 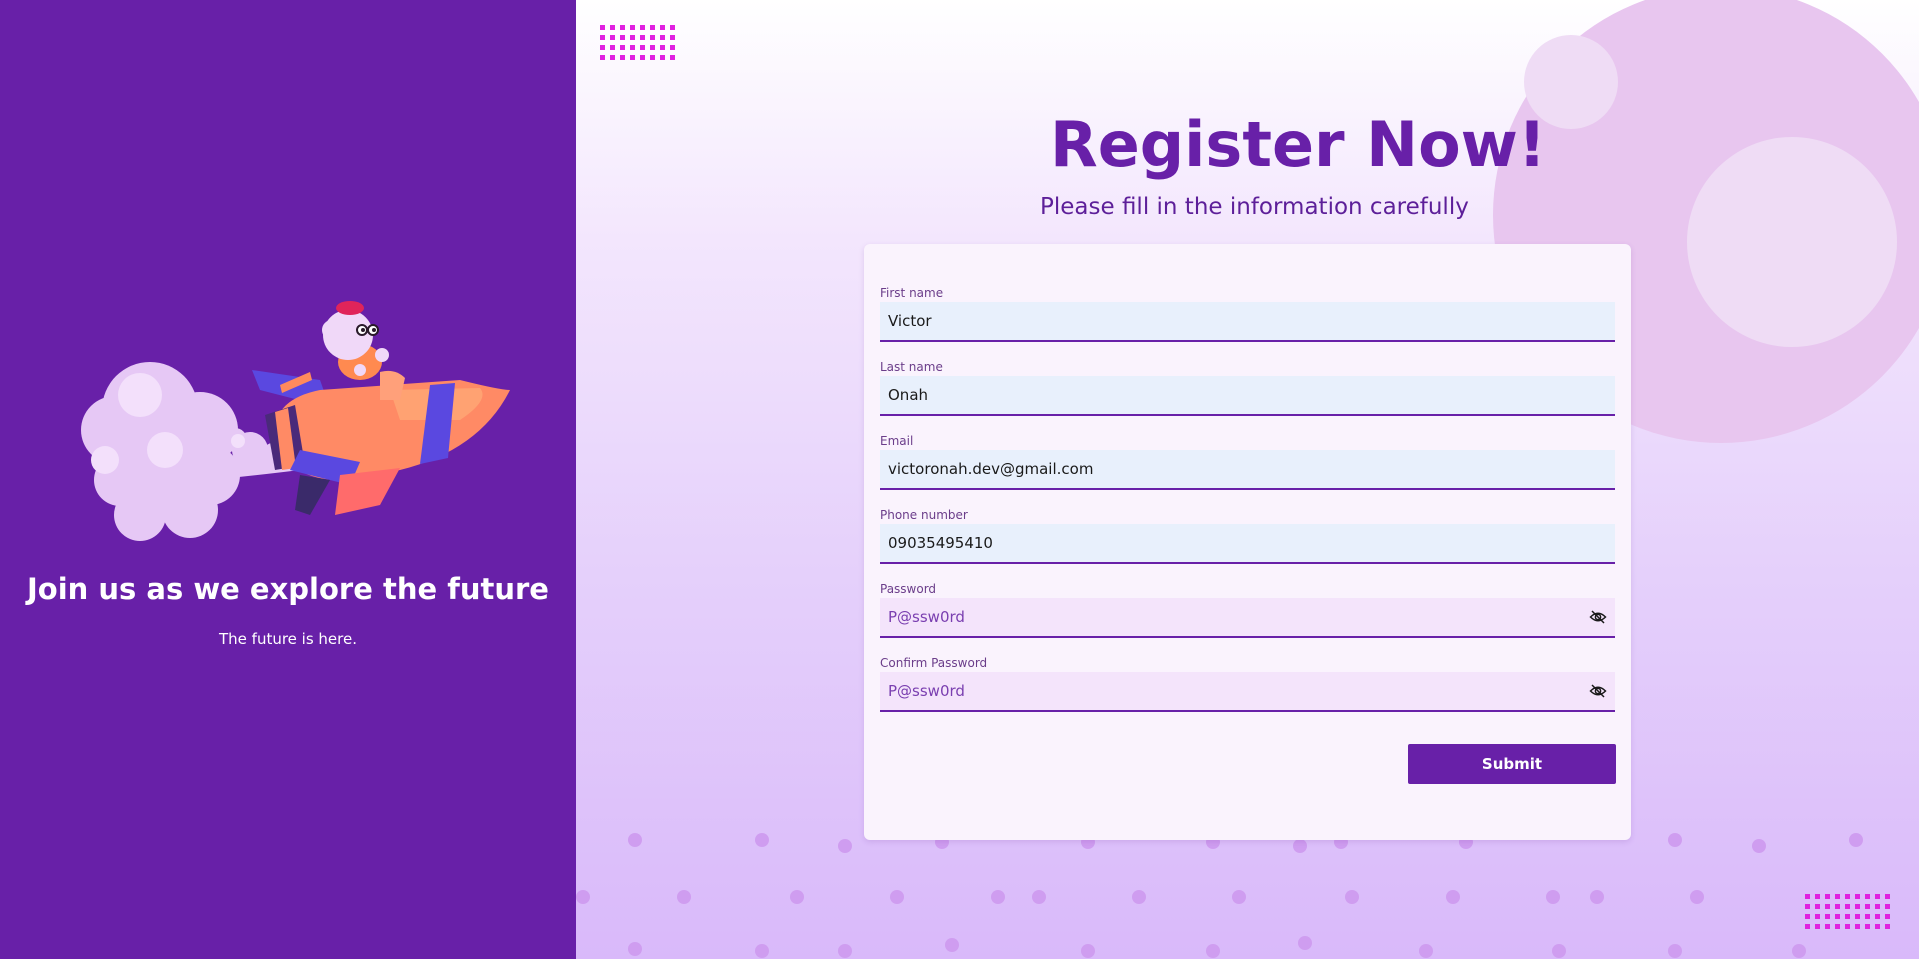 I want to click on last-name-input: Onah, so click(x=1247, y=396).